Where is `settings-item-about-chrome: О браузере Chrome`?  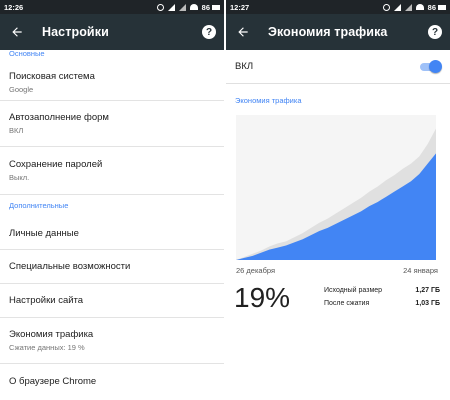 settings-item-about-chrome: О браузере Chrome is located at coordinates (112, 381).